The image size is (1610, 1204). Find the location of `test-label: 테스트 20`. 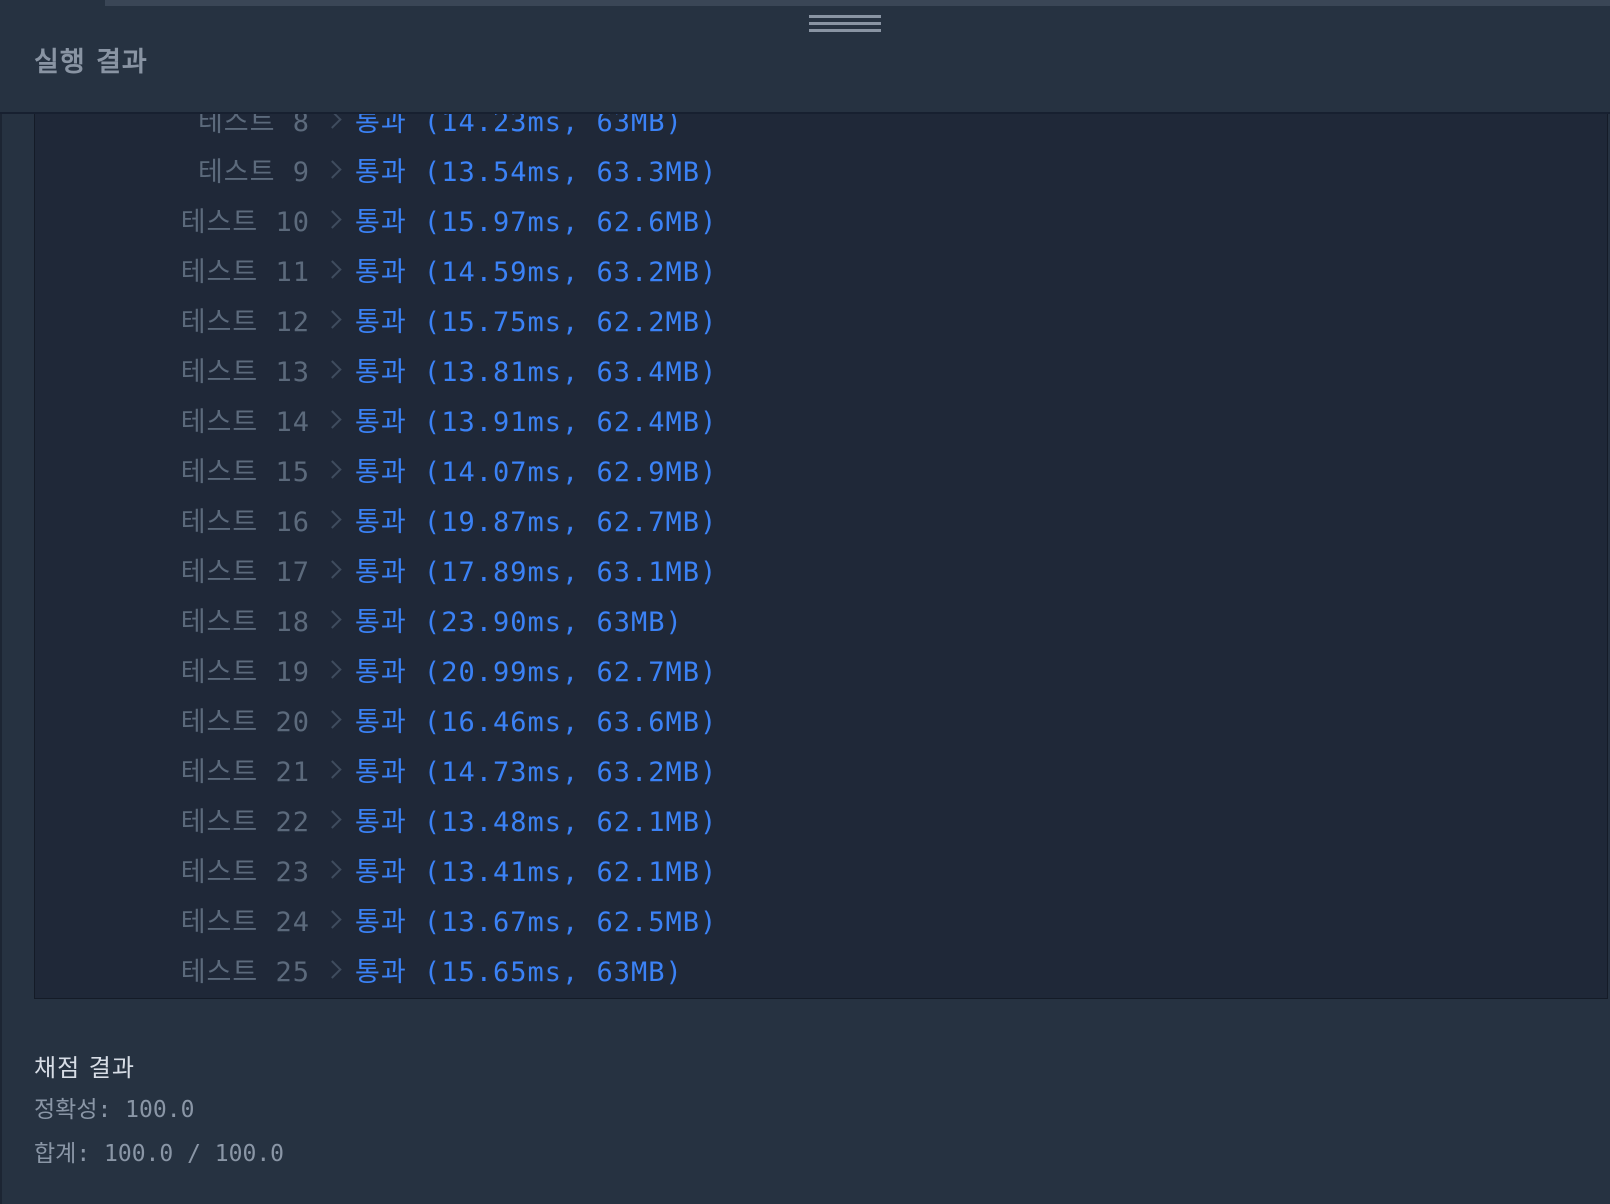

test-label: 테스트 20 is located at coordinates (245, 722).